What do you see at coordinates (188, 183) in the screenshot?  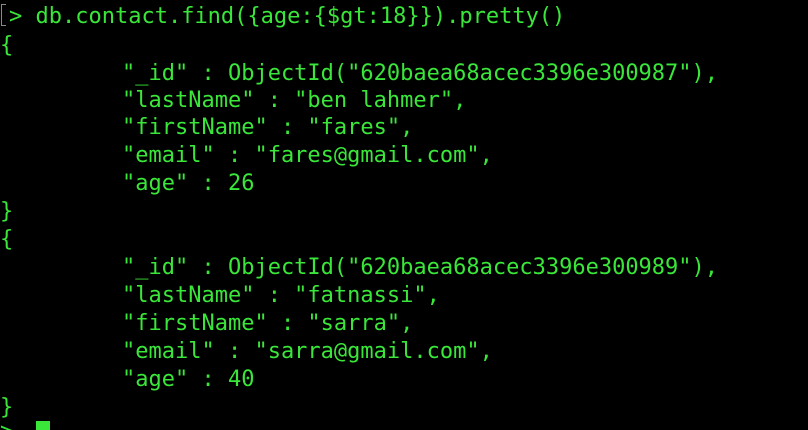 I see `document-field-age: "age" : 26` at bounding box center [188, 183].